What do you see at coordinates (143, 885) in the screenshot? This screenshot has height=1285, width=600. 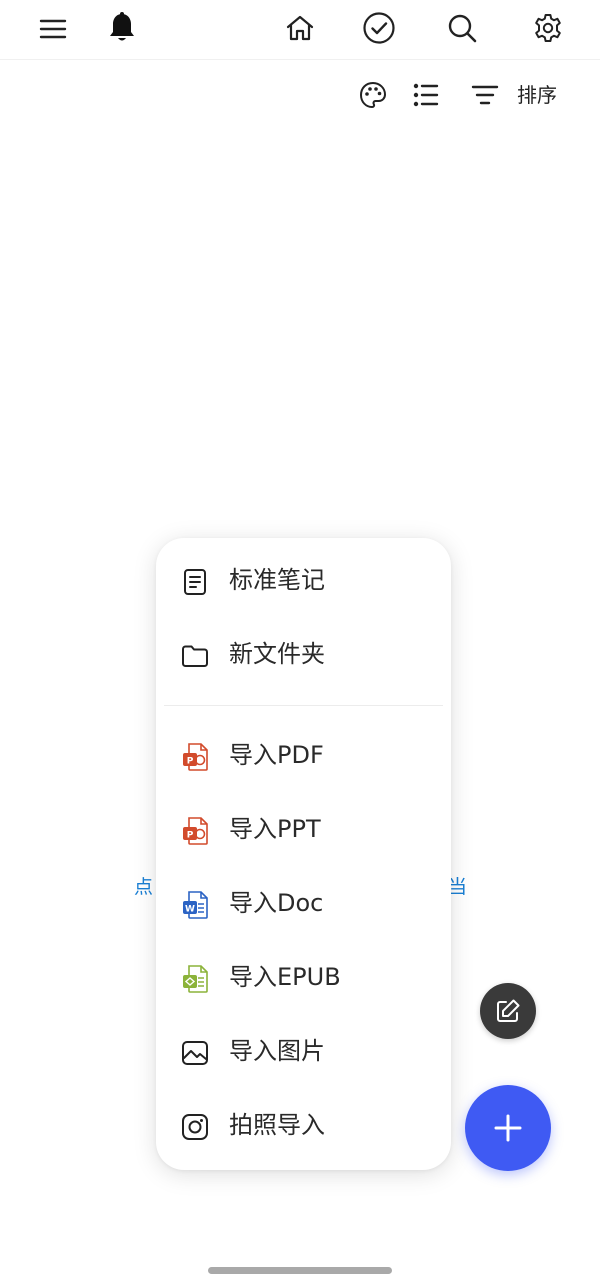 I see `empty-hint-fragment-left: 点` at bounding box center [143, 885].